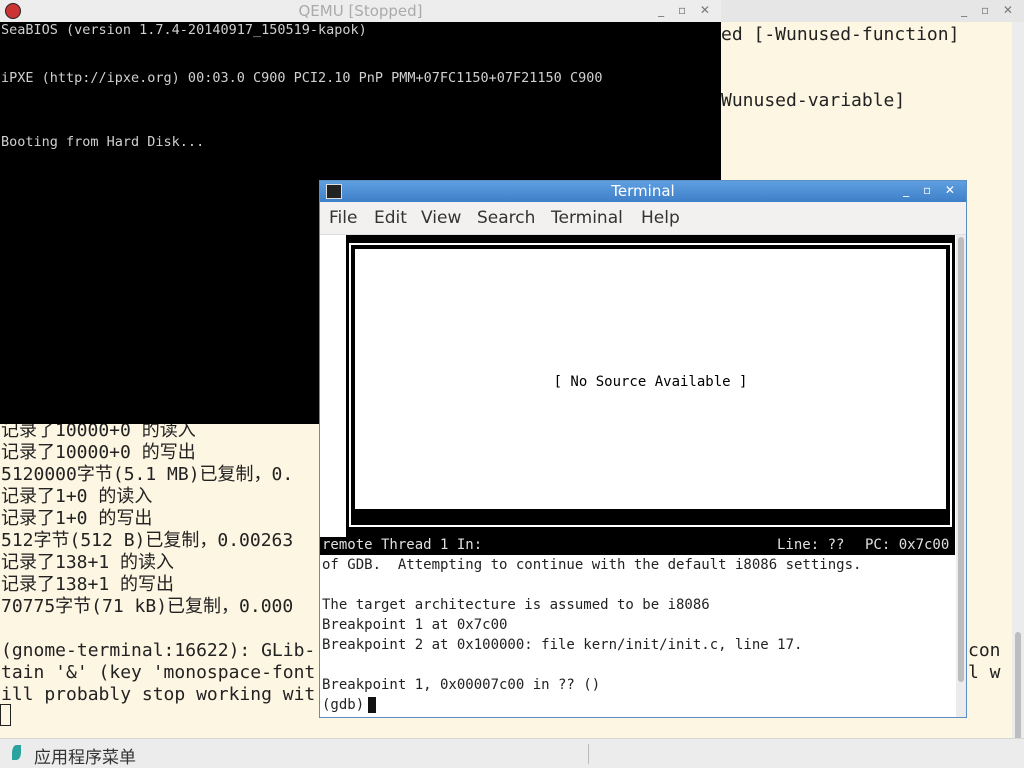 This screenshot has height=768, width=1024. Describe the element at coordinates (461, 685) in the screenshot. I see `gdb-output-line: Breakpoint 1, 0x00007c00 in ?? ()` at that location.